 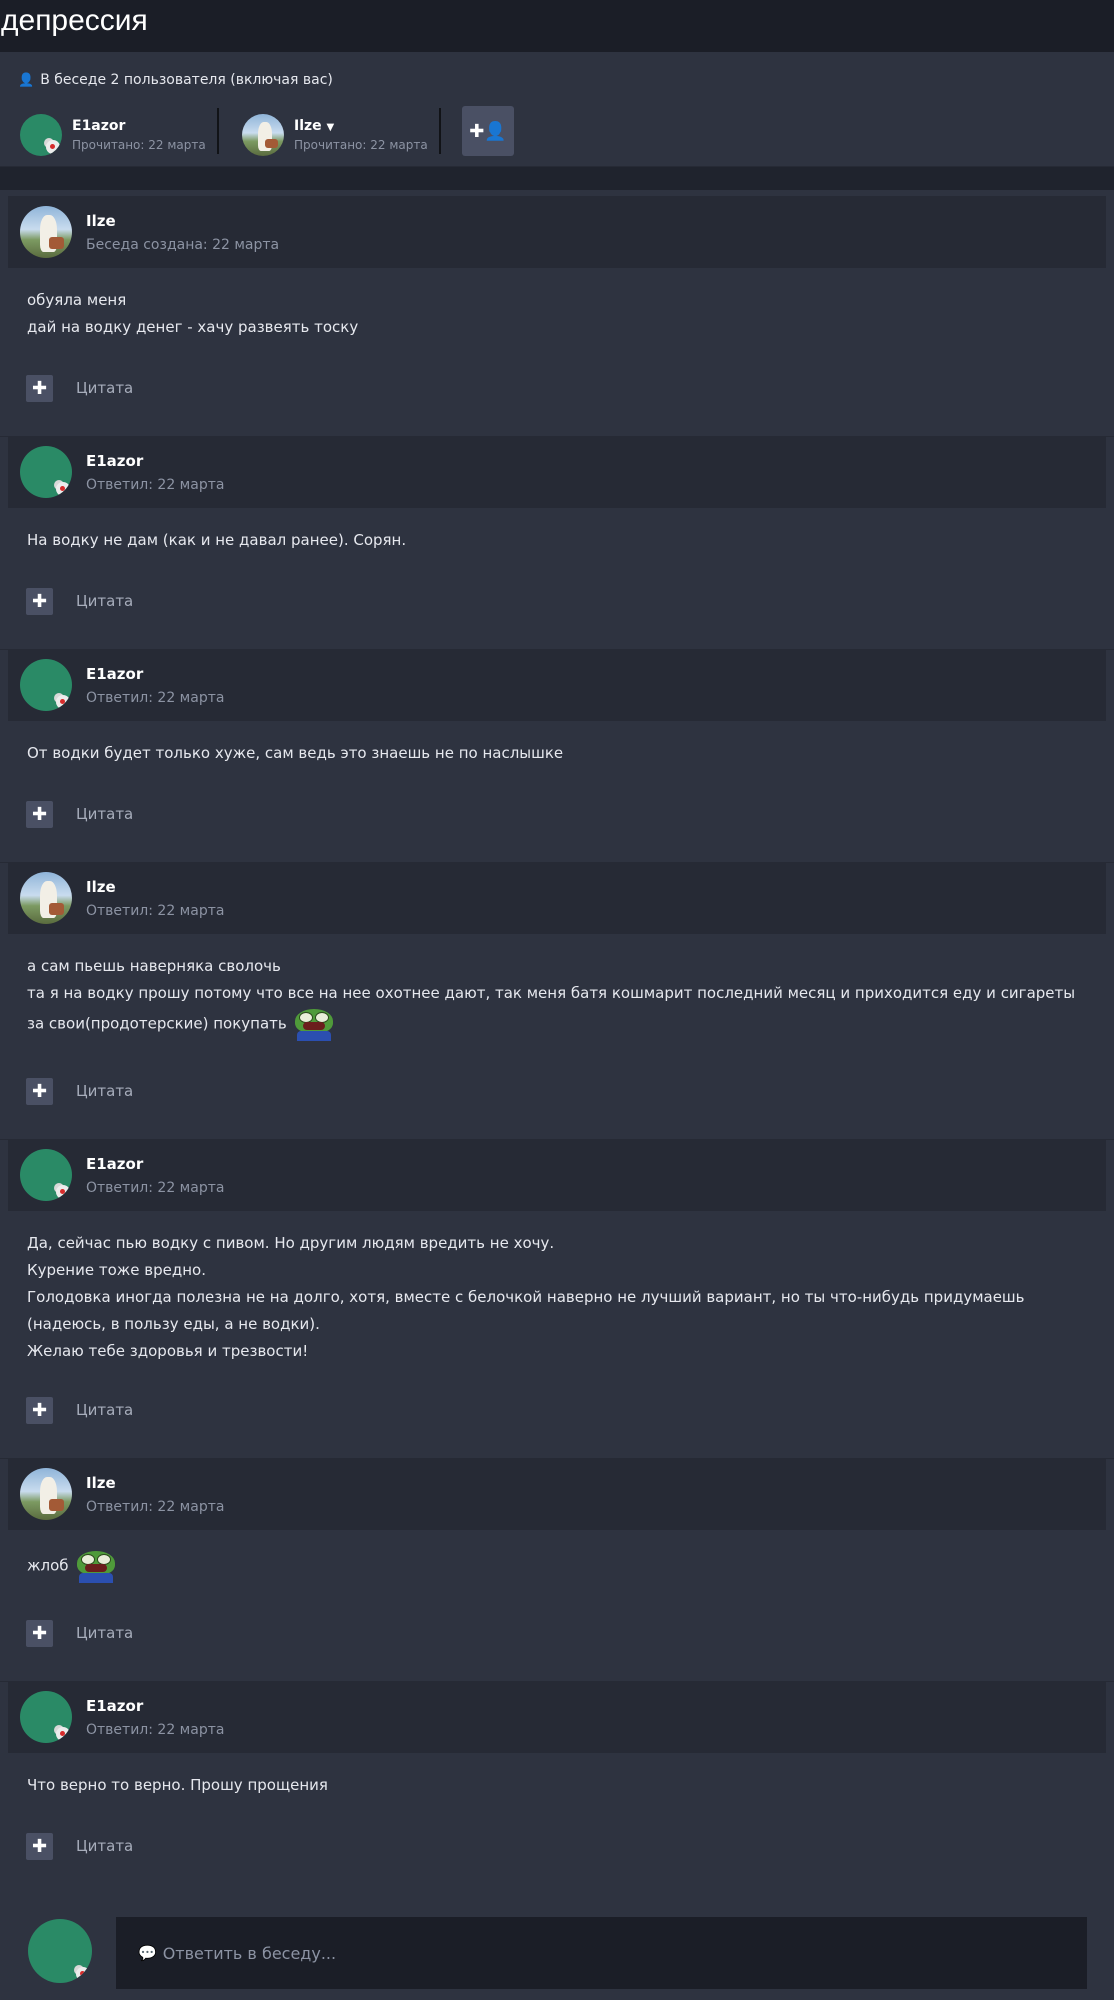 I want to click on post-text: Что верно то верно. Прошу прощения, so click(x=177, y=1785).